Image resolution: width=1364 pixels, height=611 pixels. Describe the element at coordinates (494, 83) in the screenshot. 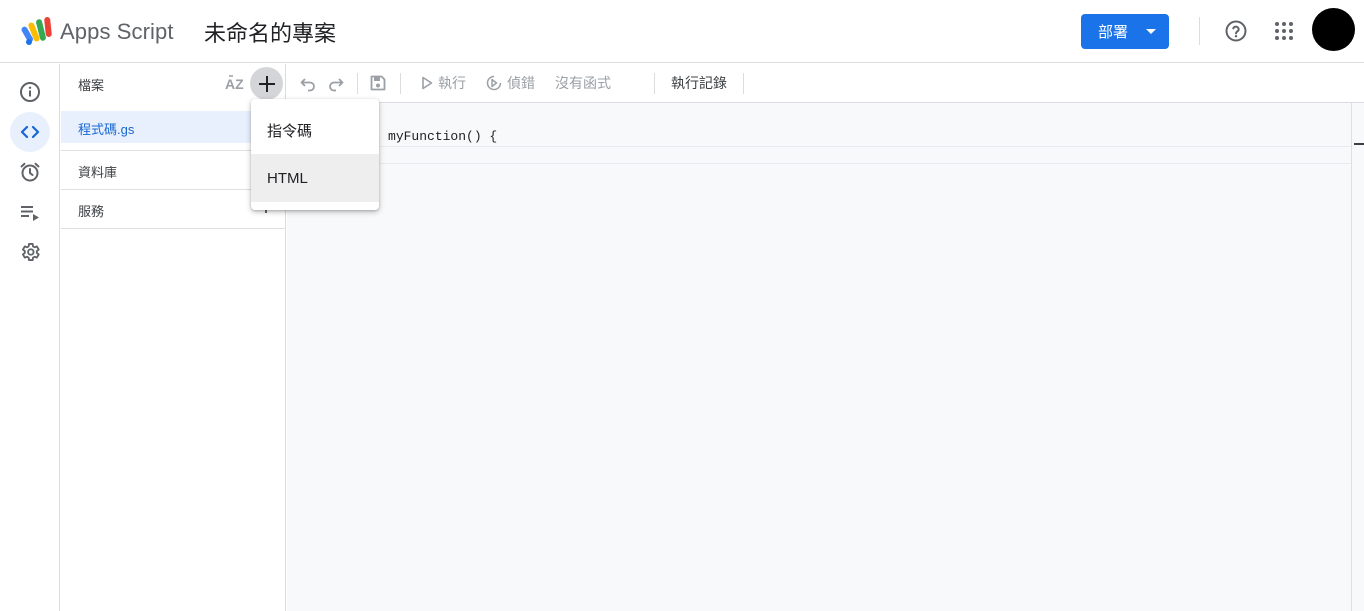

I see `debug-icon` at that location.